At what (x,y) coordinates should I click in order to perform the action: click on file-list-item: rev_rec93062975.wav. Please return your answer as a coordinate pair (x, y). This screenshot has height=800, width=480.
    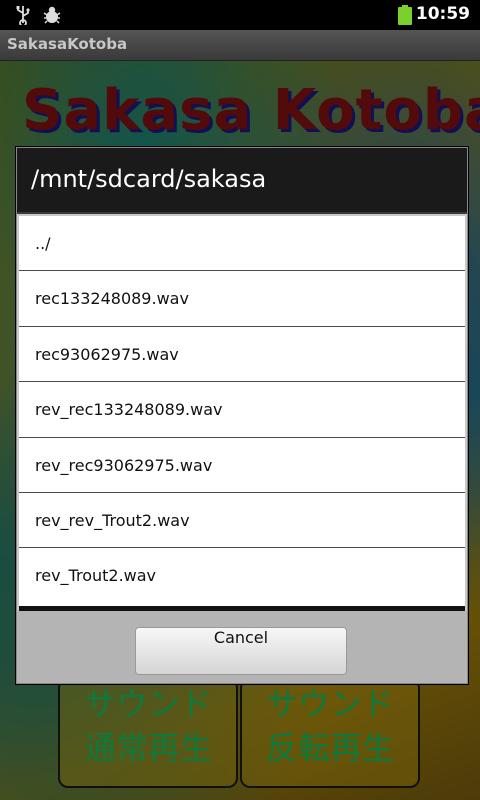
    Looking at the image, I should click on (242, 465).